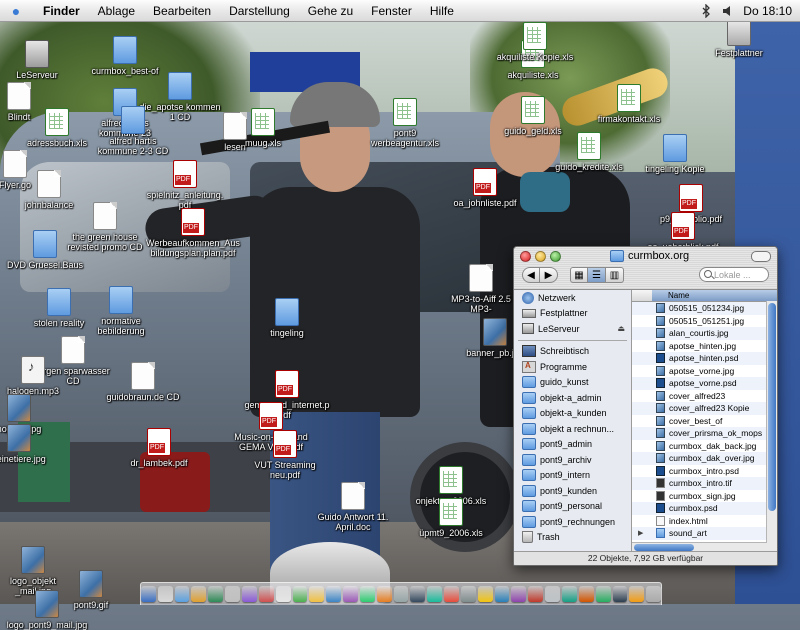 The height and width of the screenshot is (630, 800). What do you see at coordinates (193, 233) in the screenshot?
I see `desktop-icon: Werbeaufkommen_Aus bildungsplan.plan.pdf` at bounding box center [193, 233].